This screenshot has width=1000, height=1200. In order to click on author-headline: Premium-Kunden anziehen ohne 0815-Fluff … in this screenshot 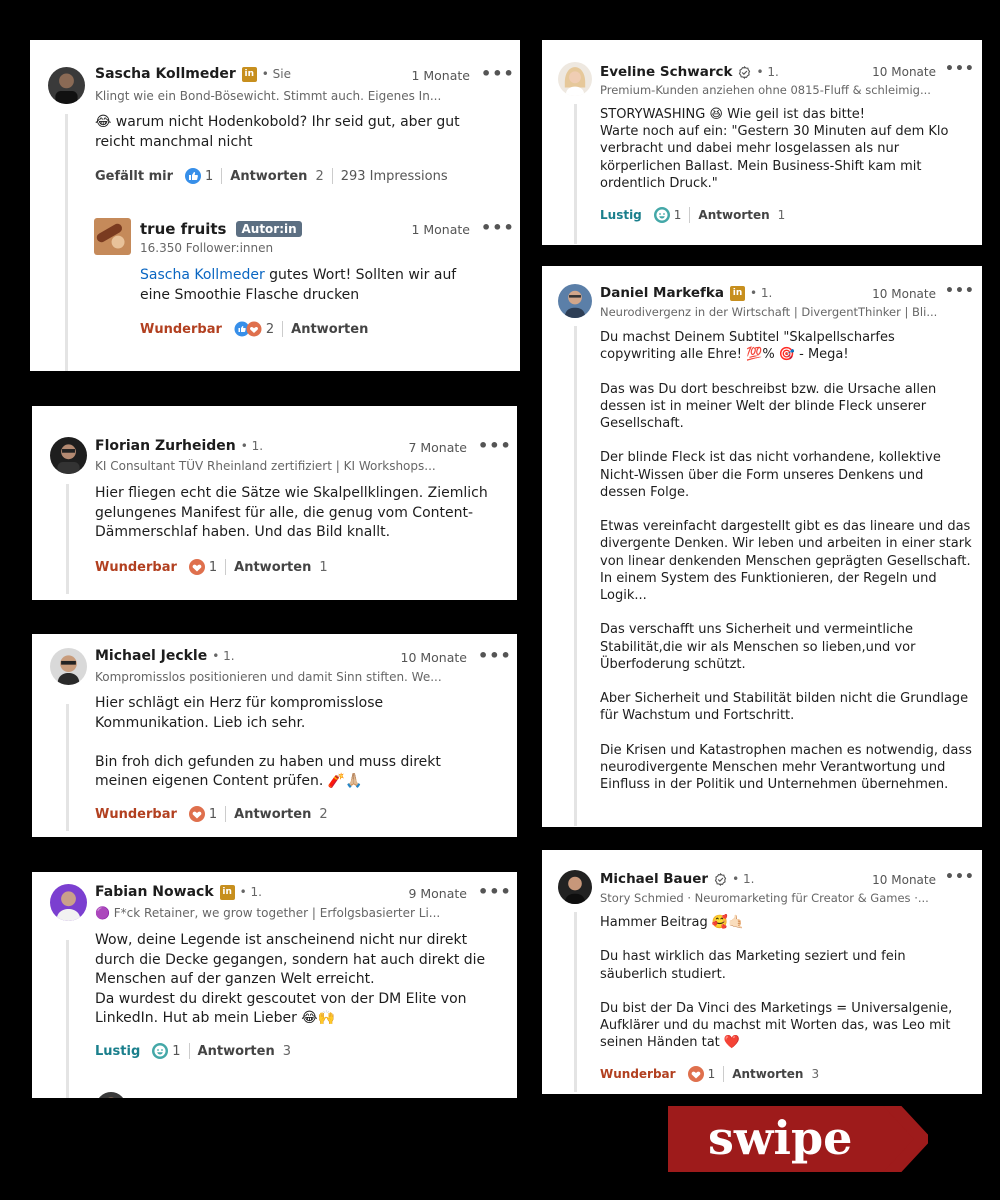, I will do `click(765, 90)`.